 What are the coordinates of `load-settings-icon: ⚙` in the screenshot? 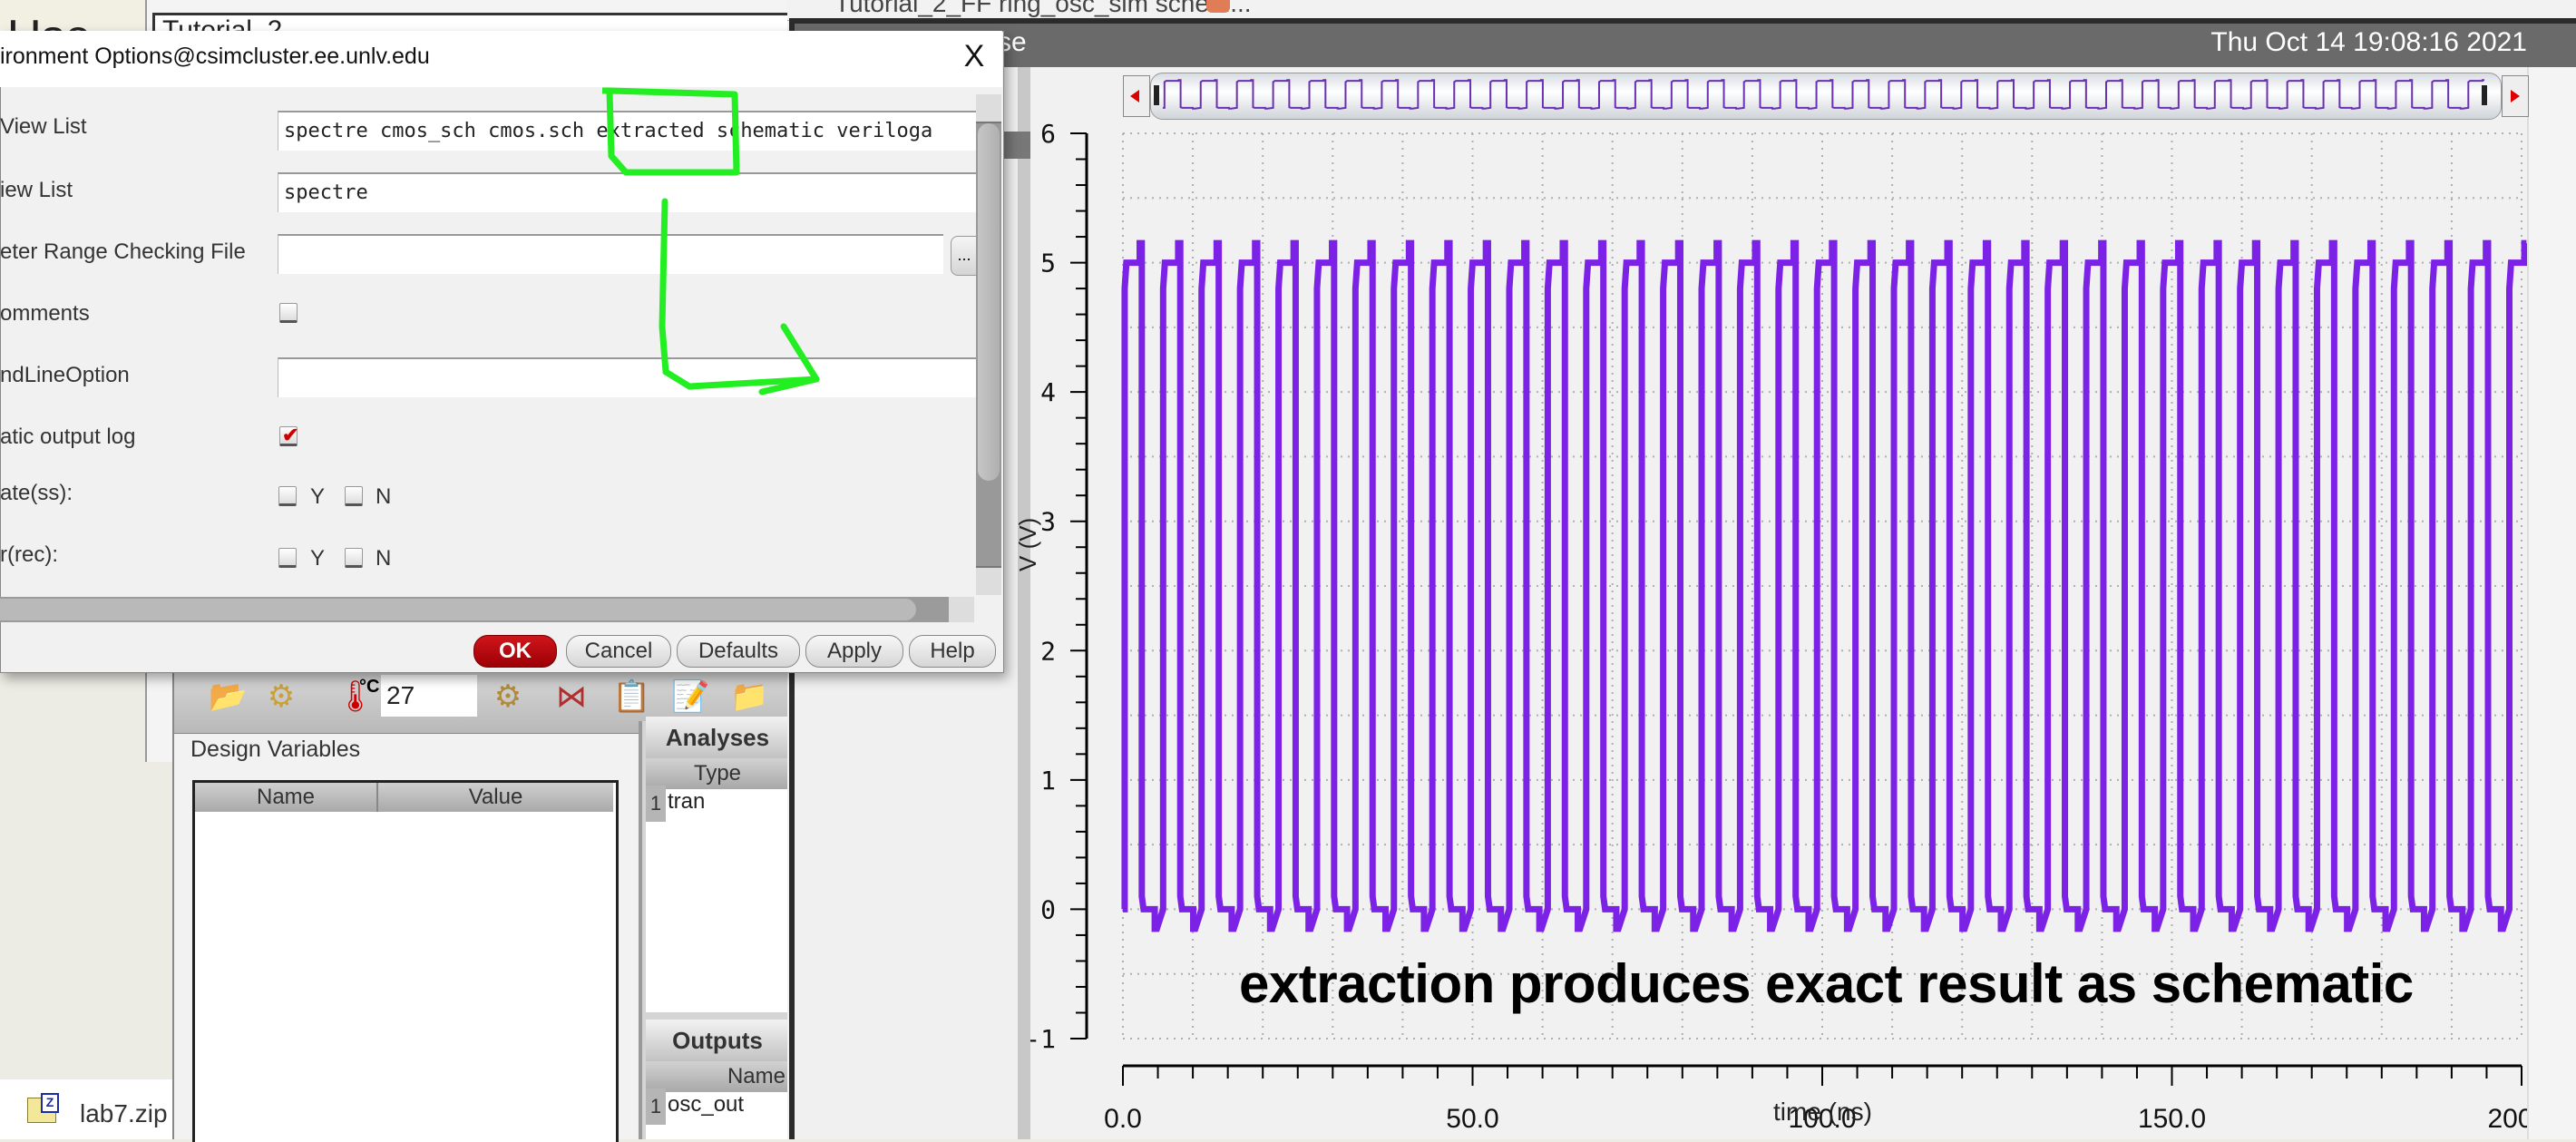 It's located at (281, 697).